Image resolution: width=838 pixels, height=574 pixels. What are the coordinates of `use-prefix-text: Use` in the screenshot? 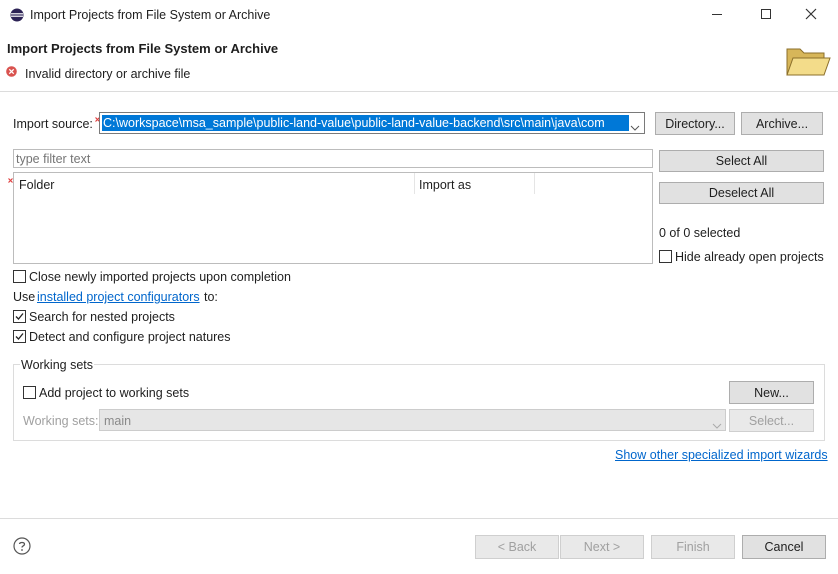 It's located at (24, 297).